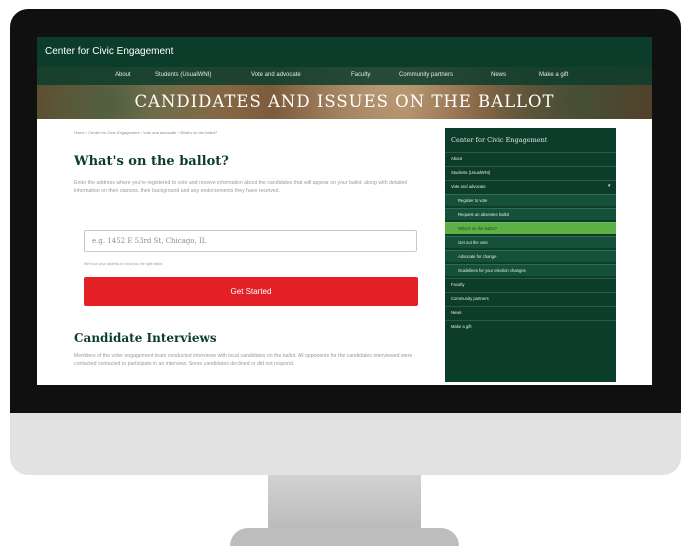  What do you see at coordinates (473, 200) in the screenshot?
I see `sidebar-item-label: Register to vote` at bounding box center [473, 200].